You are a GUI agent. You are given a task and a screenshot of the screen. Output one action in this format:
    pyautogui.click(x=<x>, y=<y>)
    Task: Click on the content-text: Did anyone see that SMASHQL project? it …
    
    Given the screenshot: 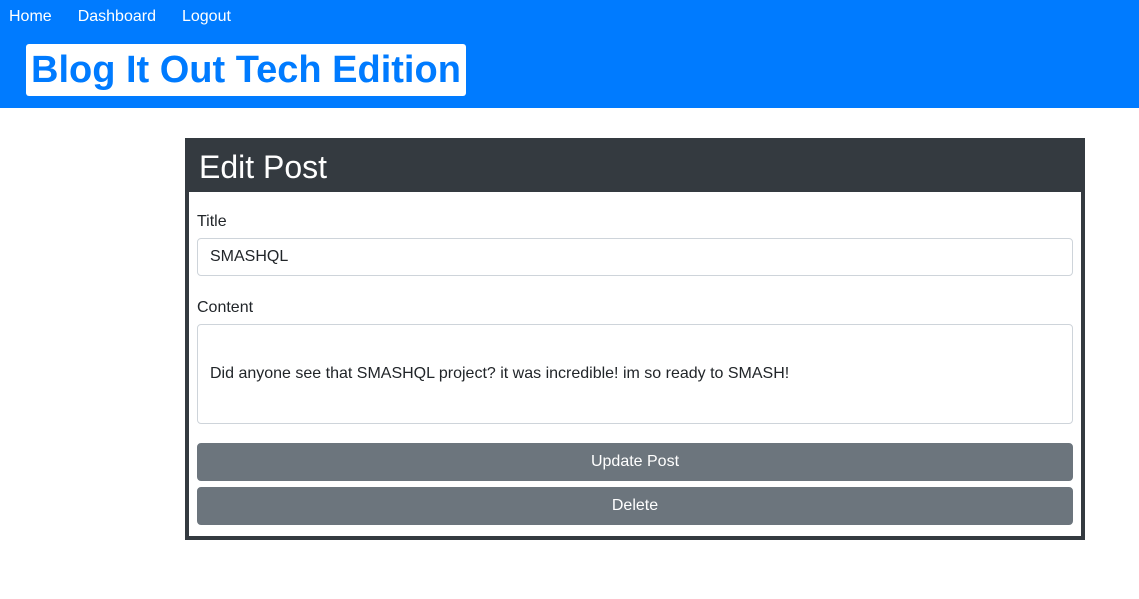 What is the action you would take?
    pyautogui.click(x=500, y=373)
    